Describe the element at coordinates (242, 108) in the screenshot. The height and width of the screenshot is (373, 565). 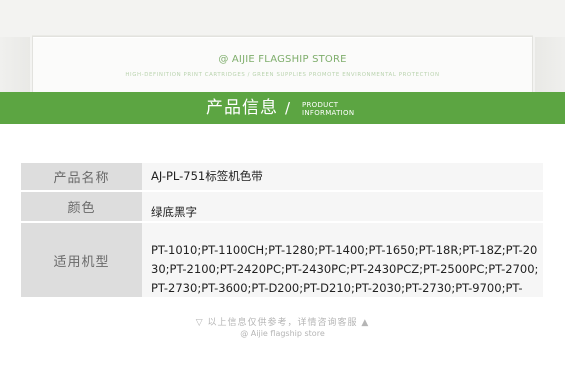
I see `section-title: 产品信息` at that location.